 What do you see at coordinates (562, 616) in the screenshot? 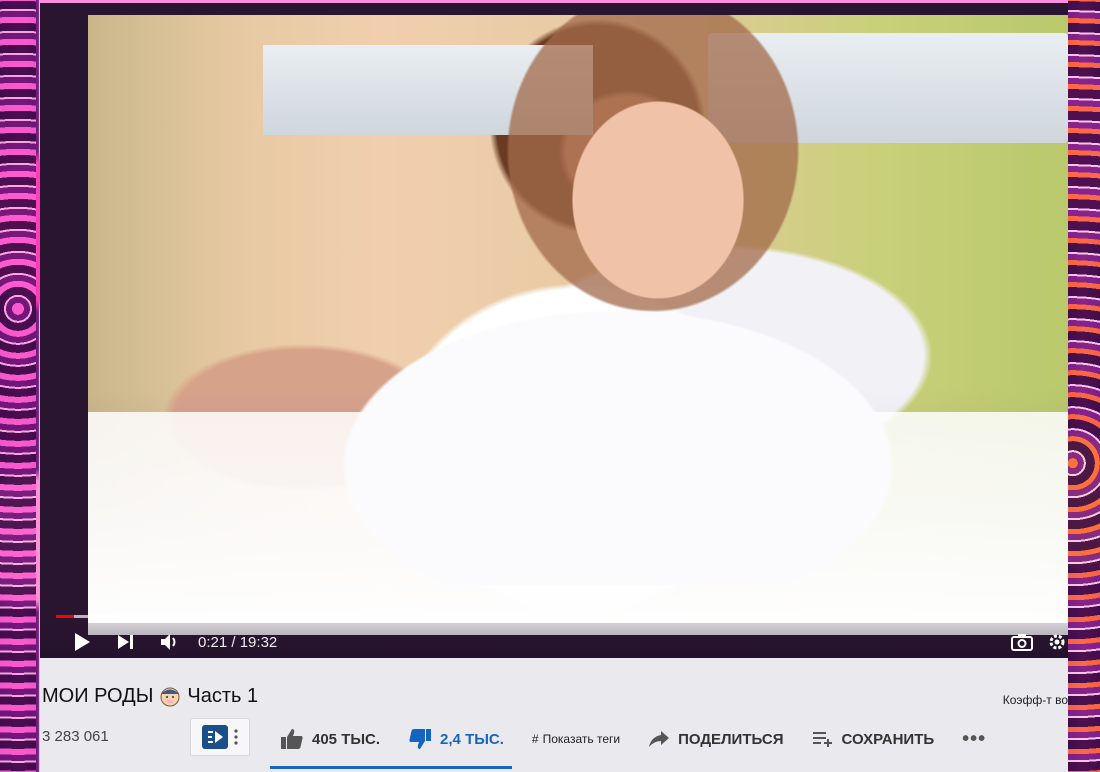
I see `progress-bar` at bounding box center [562, 616].